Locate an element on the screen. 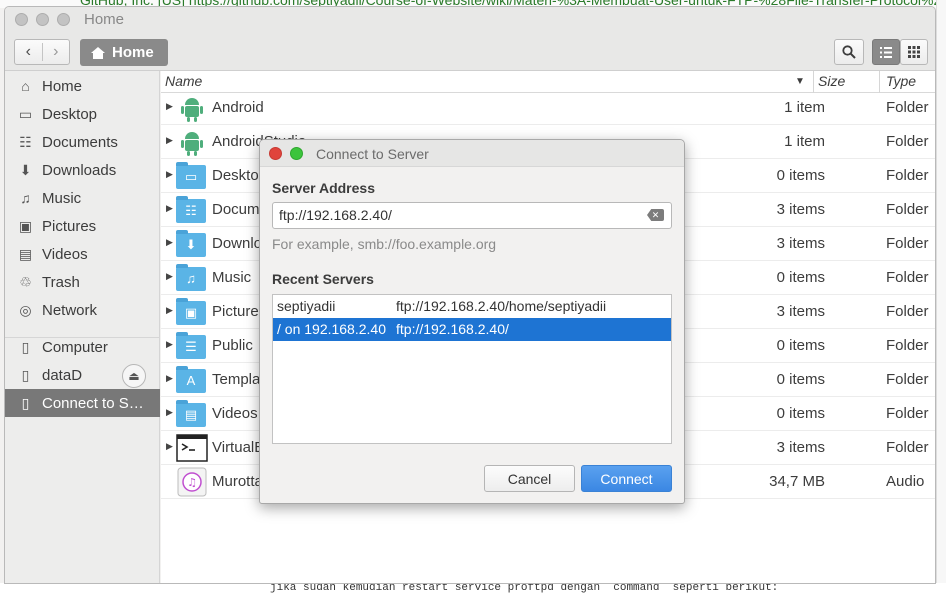 The height and width of the screenshot is (593, 946). sidebar-item-documents: ☷ Documents is located at coordinates (82, 142).